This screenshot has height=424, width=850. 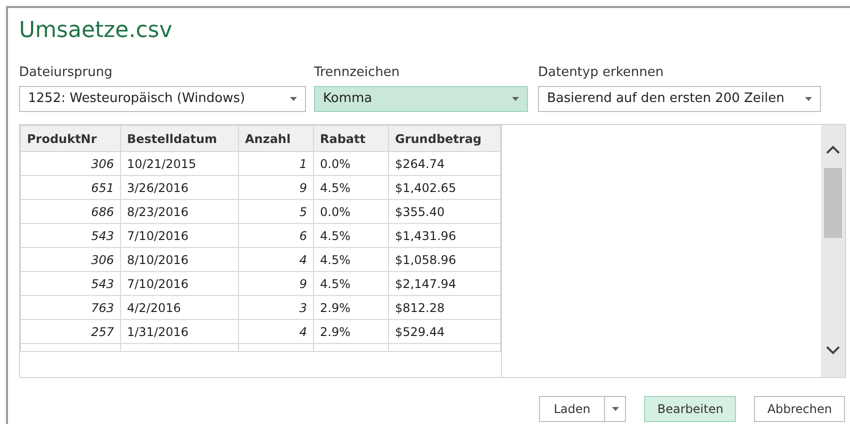 What do you see at coordinates (70, 308) in the screenshot?
I see `table-cell: 763` at bounding box center [70, 308].